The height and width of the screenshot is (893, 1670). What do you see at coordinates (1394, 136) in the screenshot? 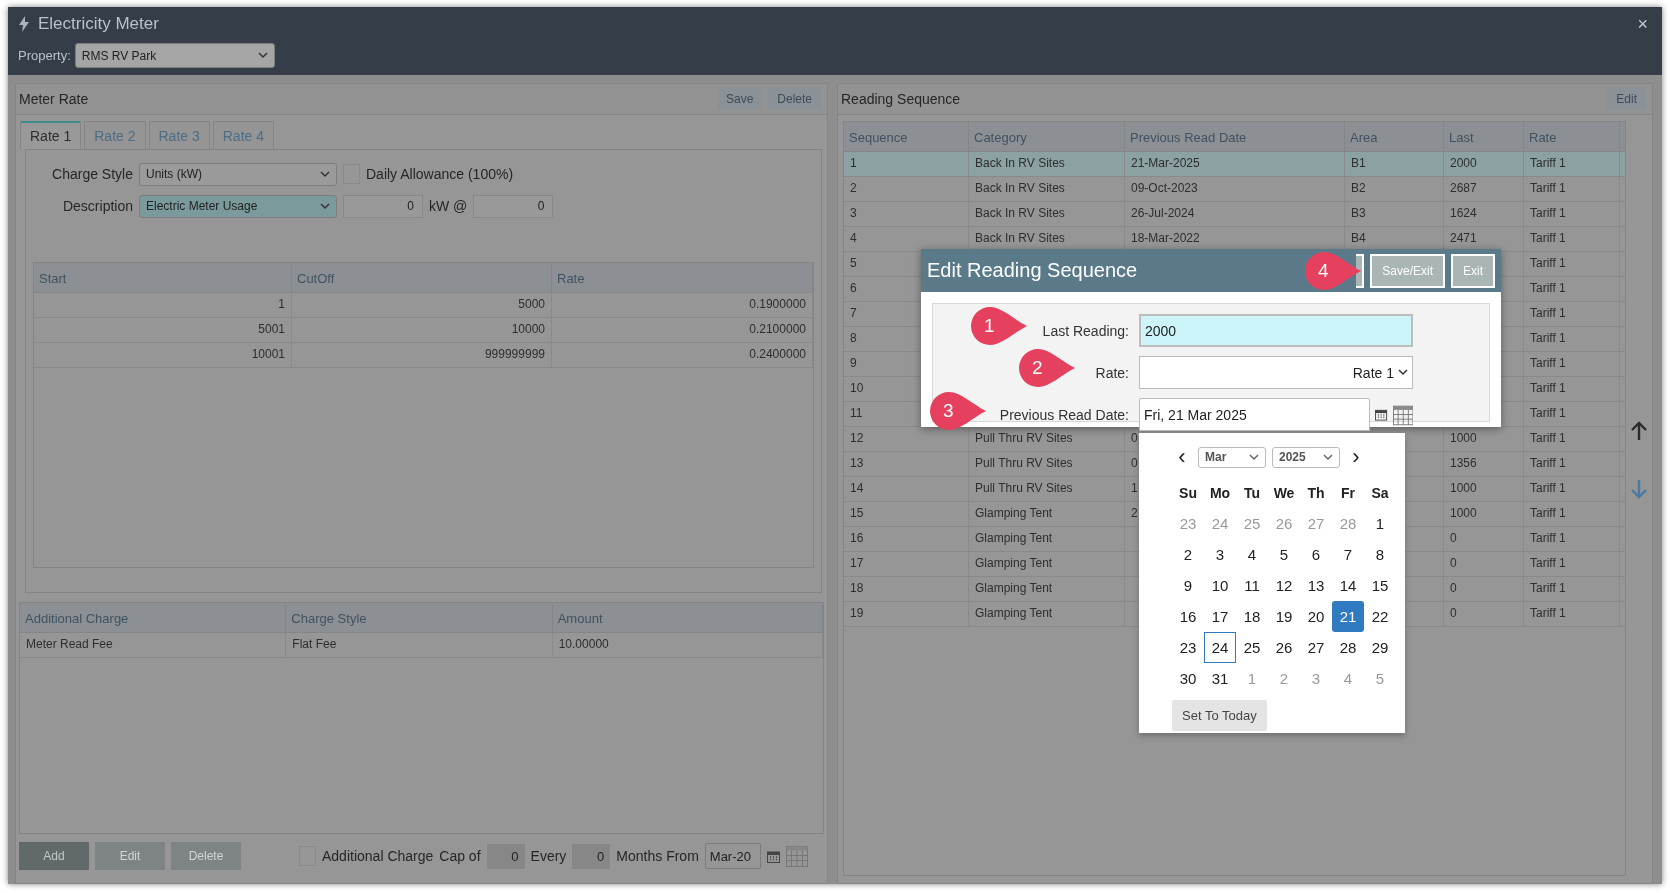
I see `column-header: Area` at bounding box center [1394, 136].